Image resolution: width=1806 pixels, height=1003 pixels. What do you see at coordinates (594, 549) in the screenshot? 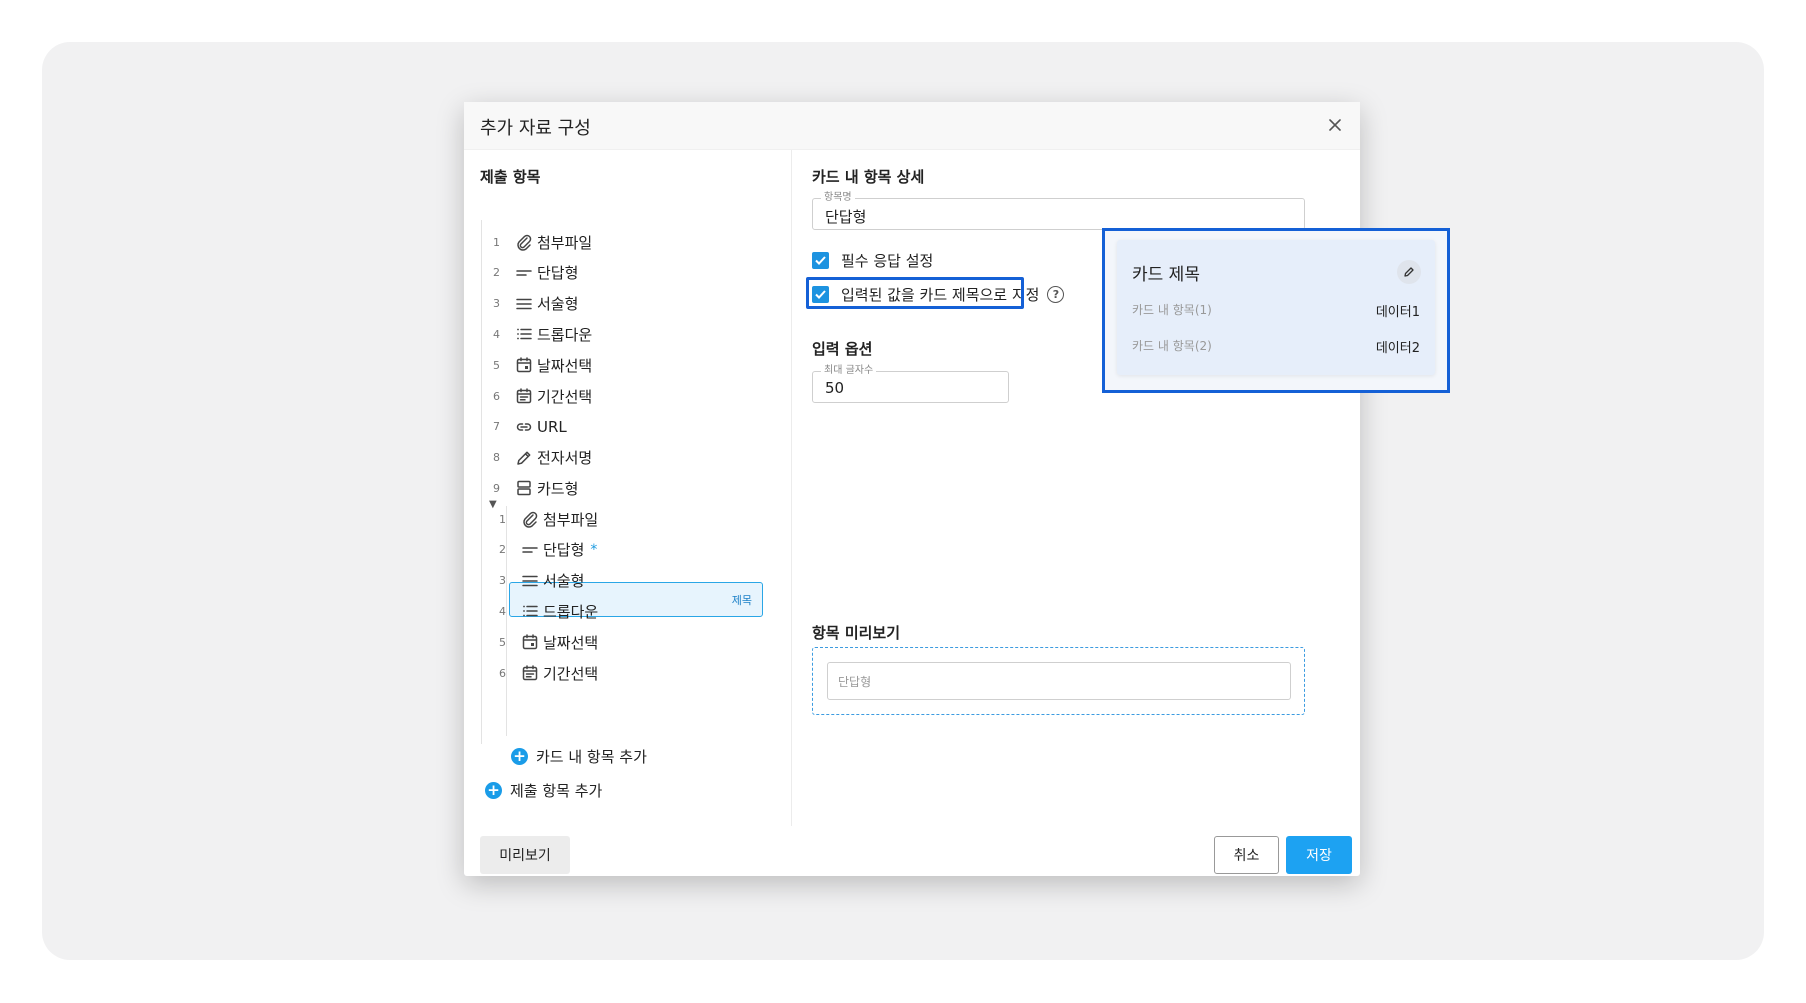
I see `required-mark: *` at bounding box center [594, 549].